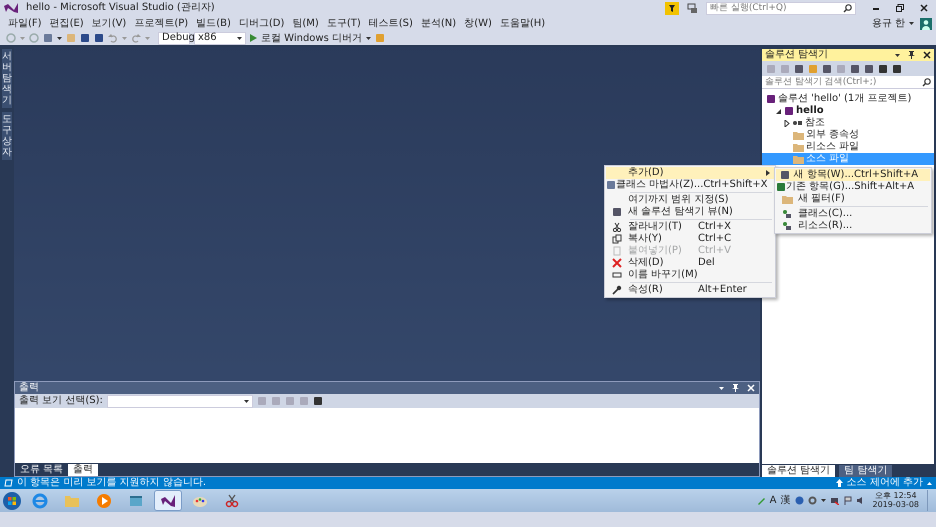  What do you see at coordinates (860, 500) in the screenshot?
I see `speaker-icon` at bounding box center [860, 500].